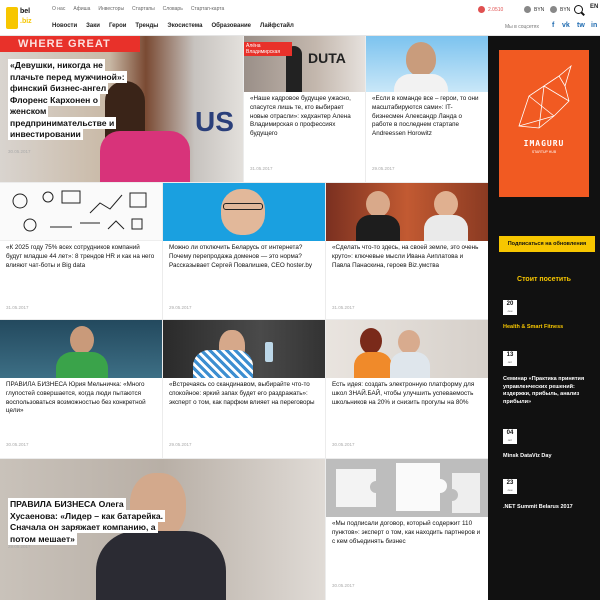  I want to click on top-link-about: О нас, so click(58, 9).